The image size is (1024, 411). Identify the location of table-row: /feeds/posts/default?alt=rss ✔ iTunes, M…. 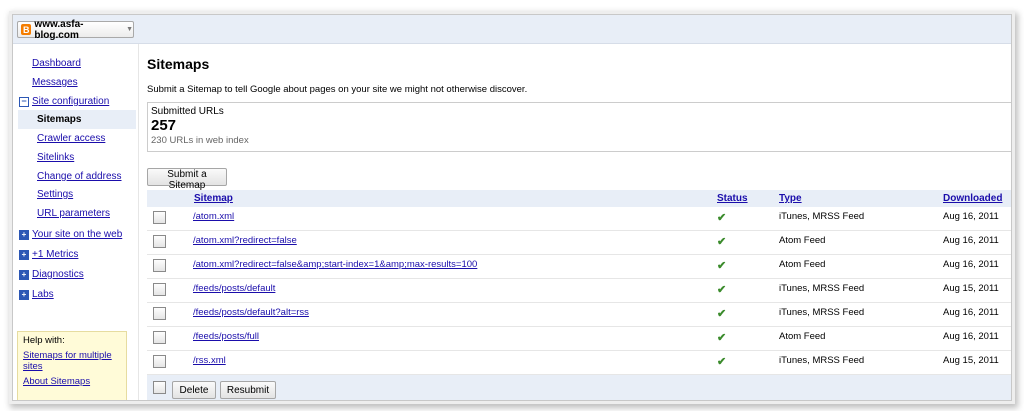
(579, 315).